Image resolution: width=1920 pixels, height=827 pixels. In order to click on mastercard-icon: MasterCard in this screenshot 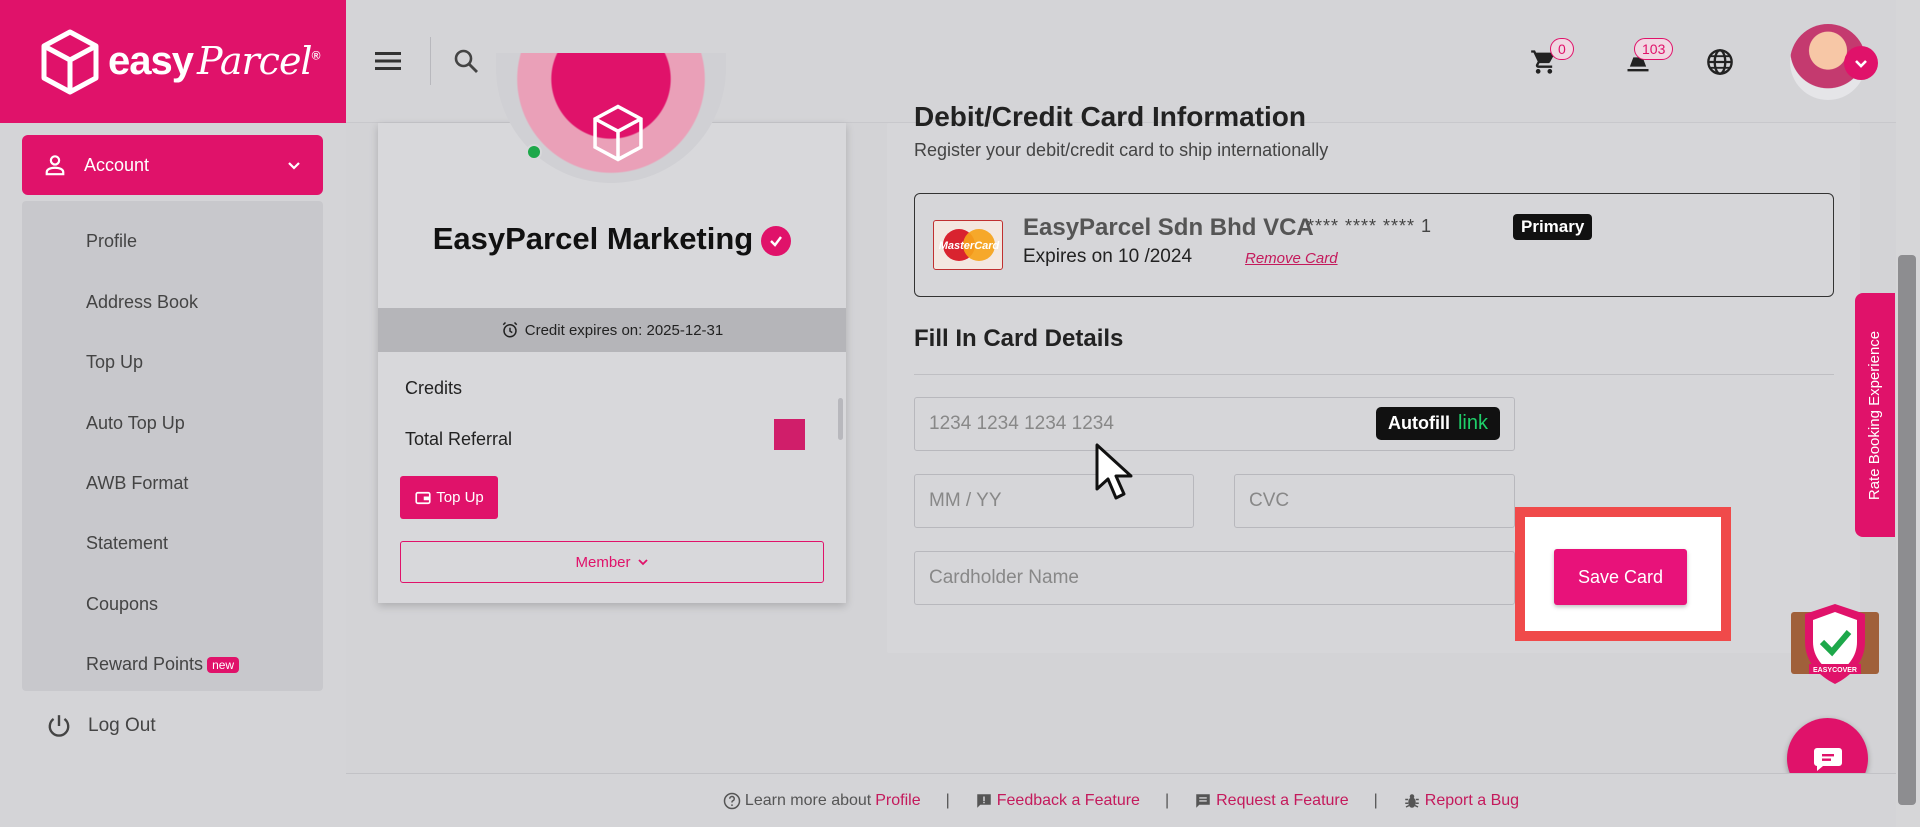, I will do `click(968, 245)`.